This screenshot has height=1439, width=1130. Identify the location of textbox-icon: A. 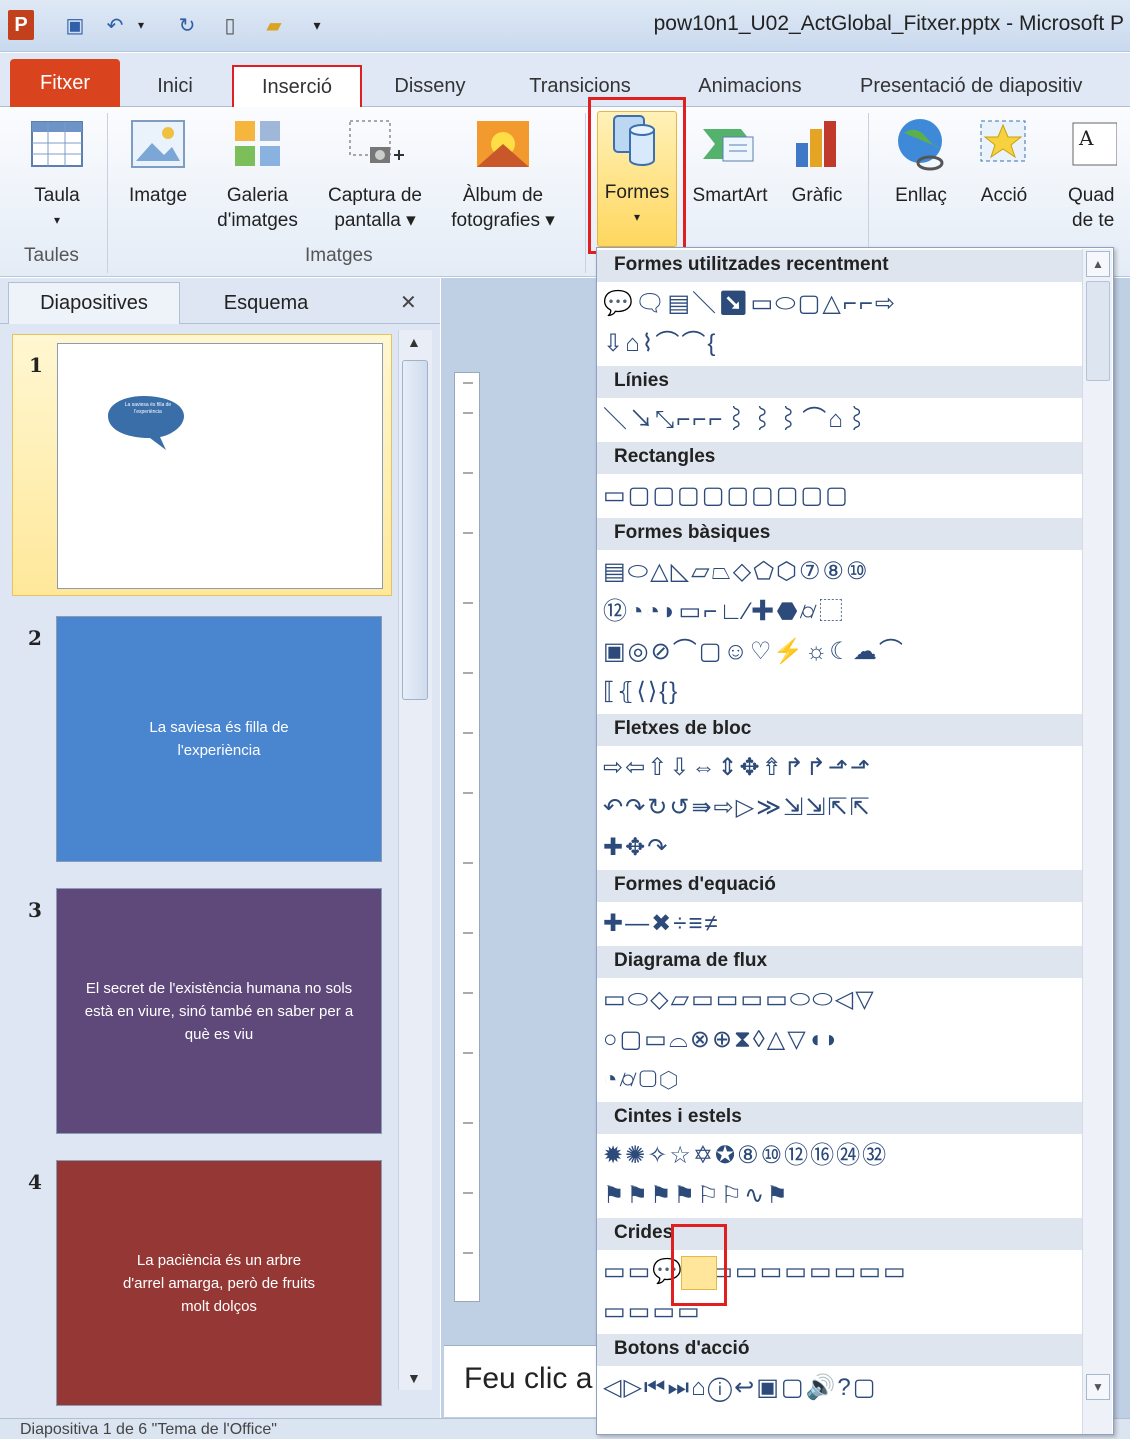
(1096, 144).